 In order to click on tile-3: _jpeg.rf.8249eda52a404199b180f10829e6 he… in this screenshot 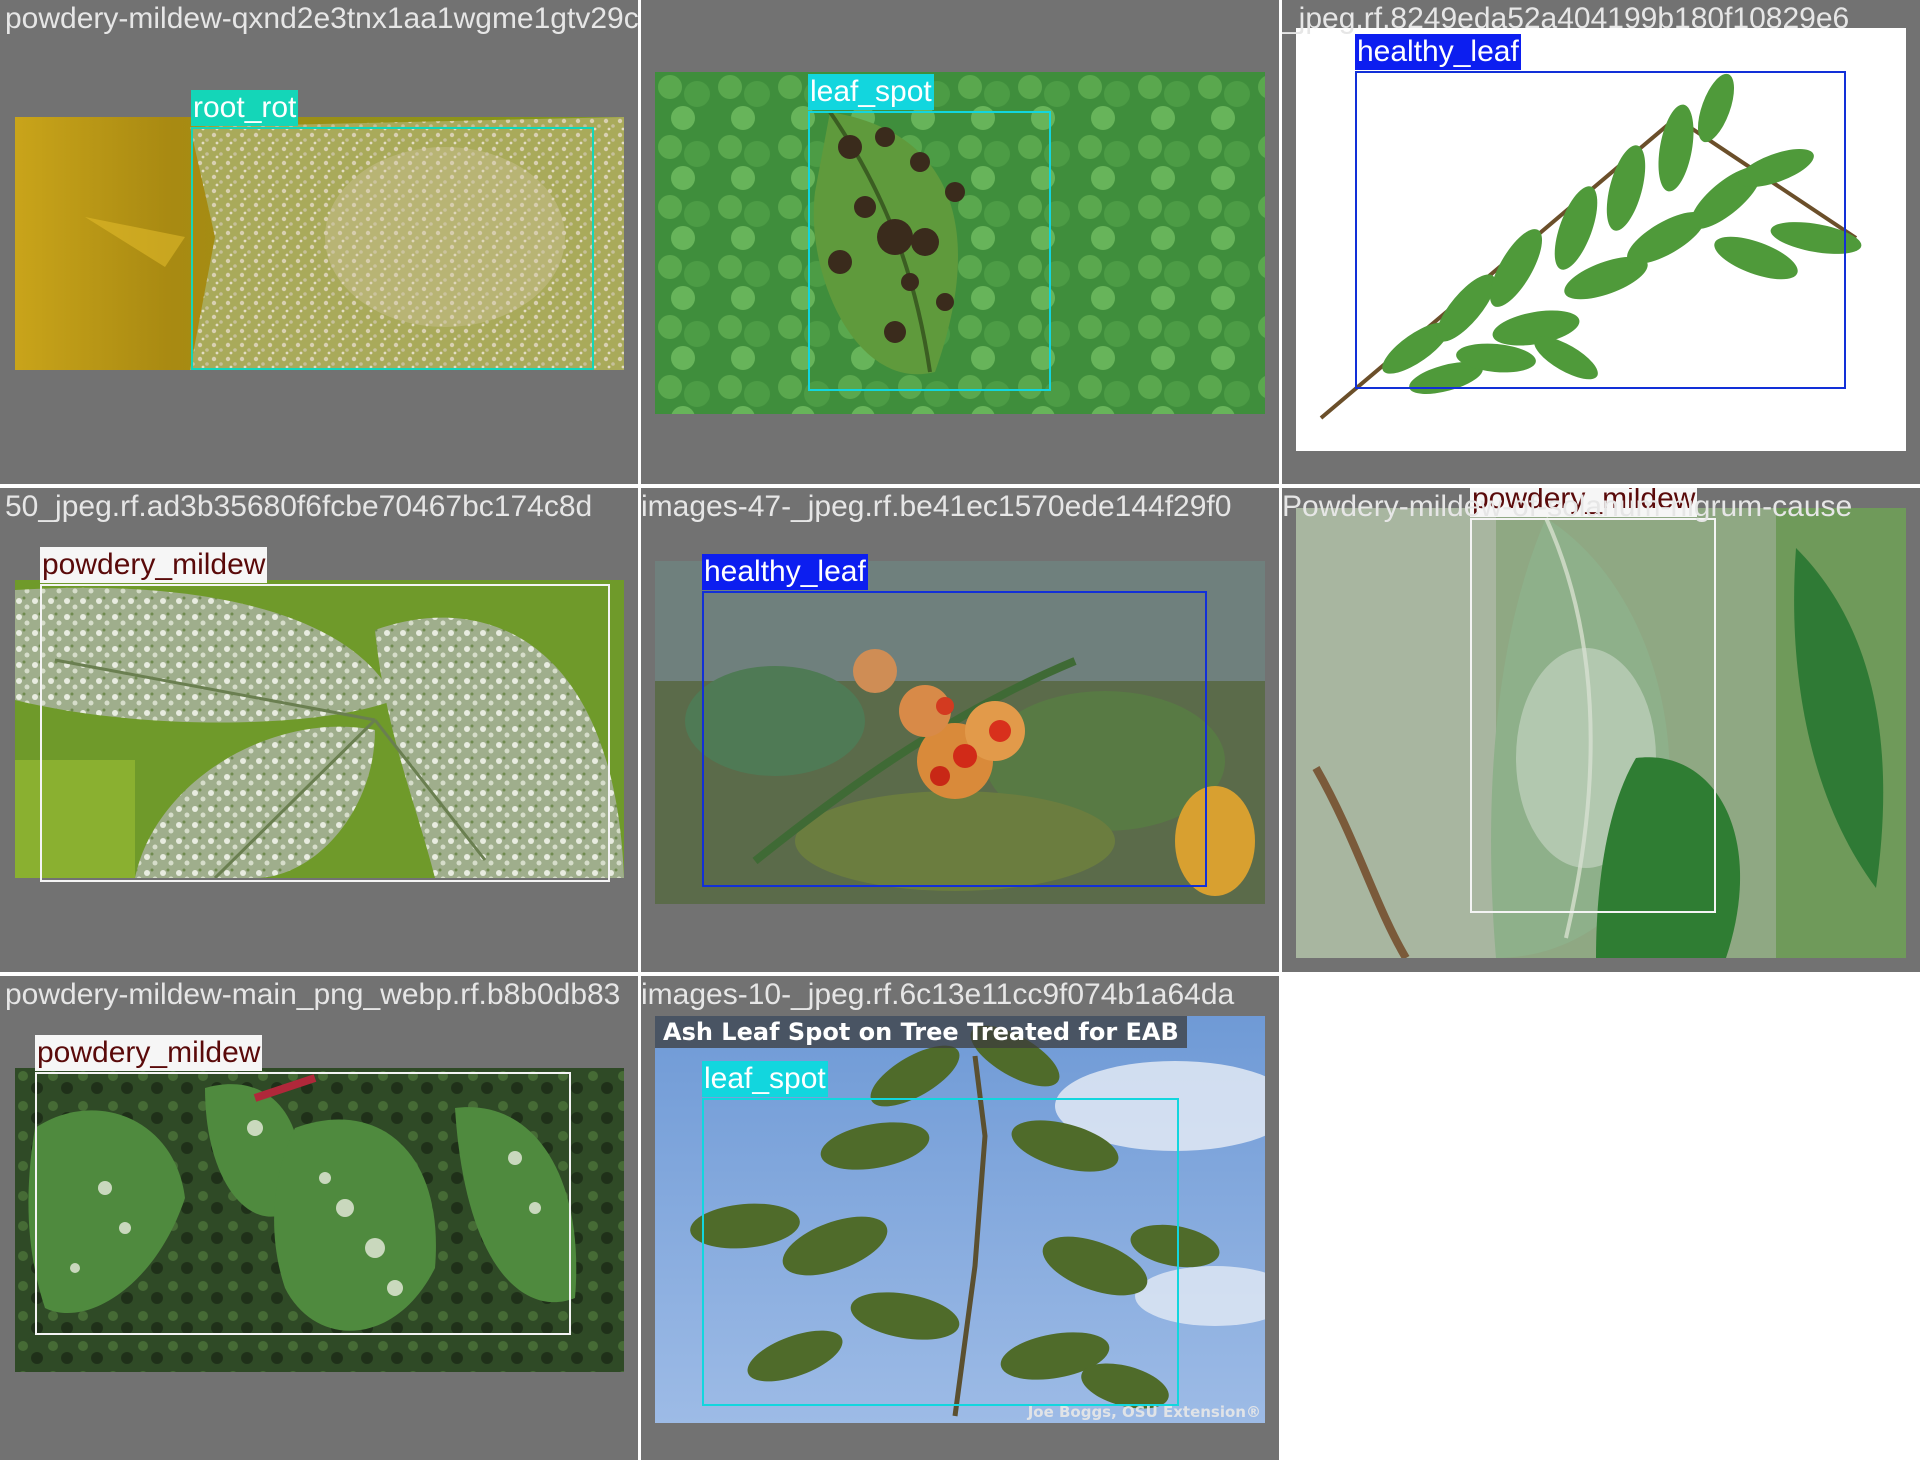, I will do `click(1601, 242)`.